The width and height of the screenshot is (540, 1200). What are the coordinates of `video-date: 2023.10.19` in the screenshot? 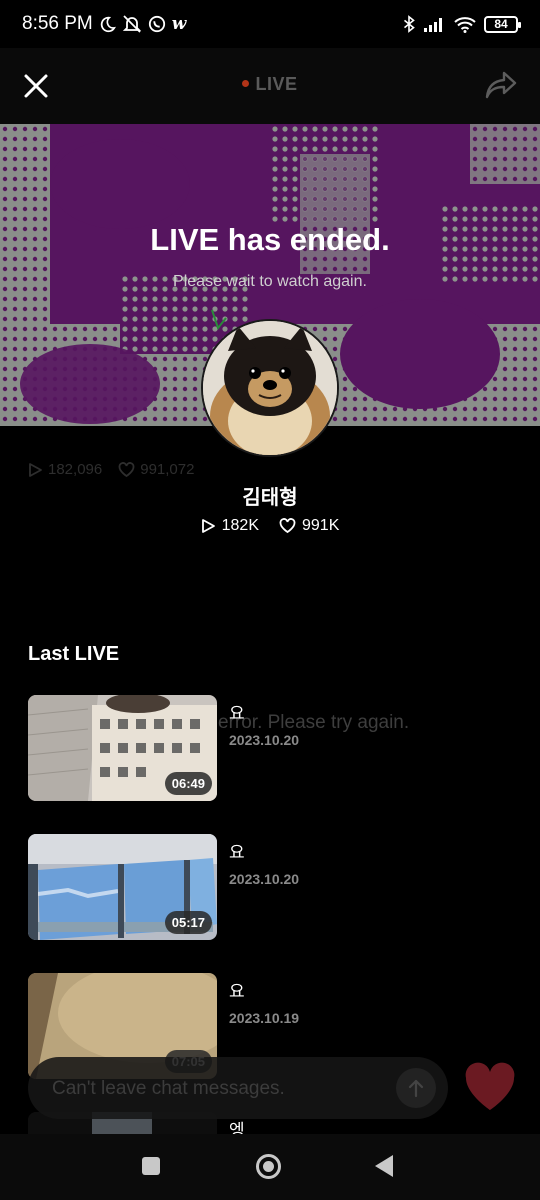 It's located at (264, 1018).